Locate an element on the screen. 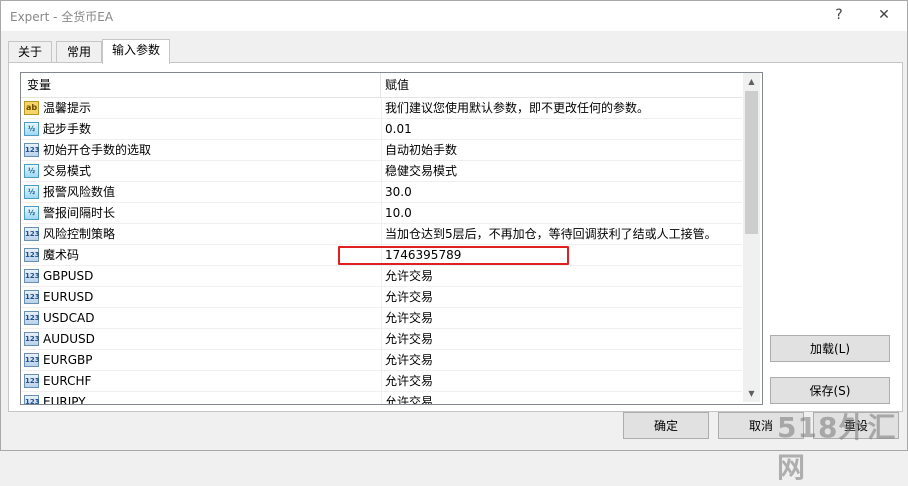 This screenshot has height=486, width=908. scroll-down-icon: ▼ is located at coordinates (751, 393).